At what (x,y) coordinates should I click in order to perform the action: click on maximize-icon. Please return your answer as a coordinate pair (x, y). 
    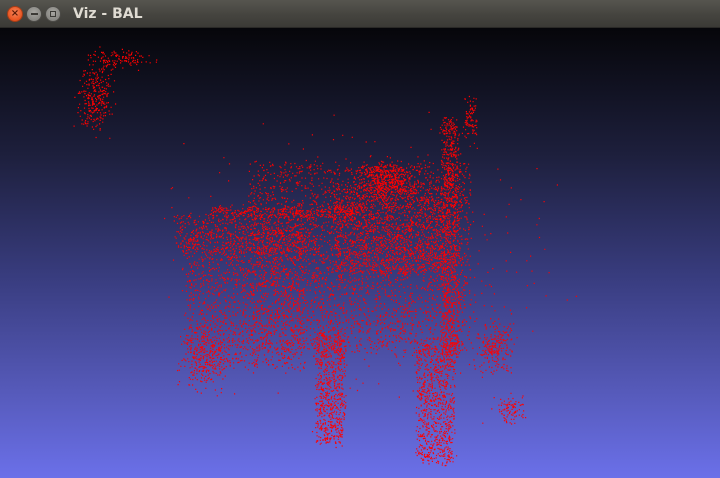
    Looking at the image, I should click on (53, 14).